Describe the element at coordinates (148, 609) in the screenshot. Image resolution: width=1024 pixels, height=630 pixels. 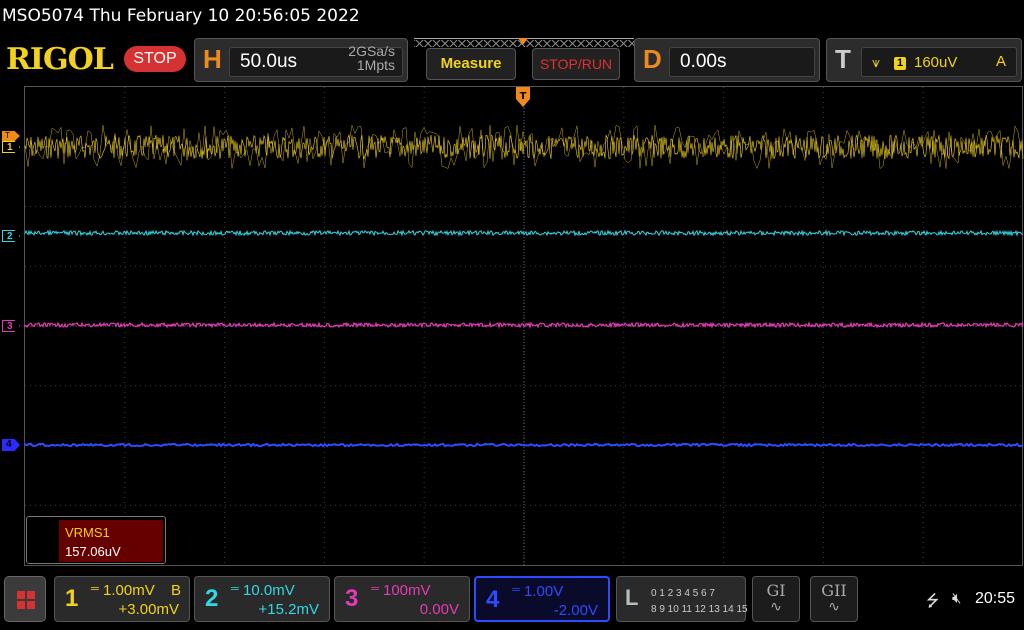
I see `channel-1-offset: +3.00mV` at that location.